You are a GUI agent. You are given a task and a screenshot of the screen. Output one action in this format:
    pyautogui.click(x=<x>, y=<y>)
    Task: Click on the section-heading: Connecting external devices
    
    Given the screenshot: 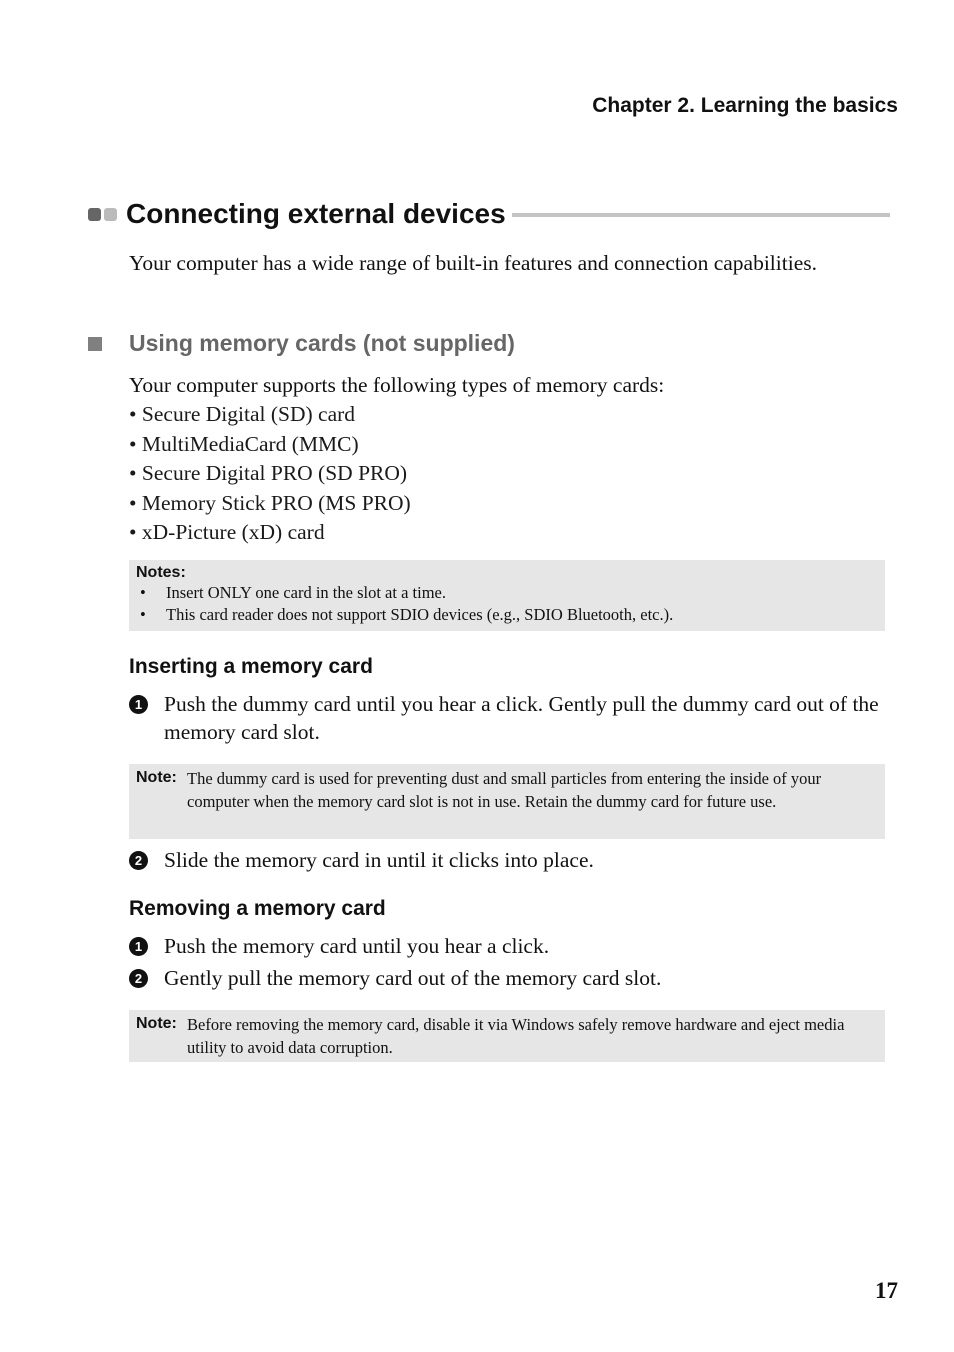 What is the action you would take?
    pyautogui.click(x=489, y=214)
    